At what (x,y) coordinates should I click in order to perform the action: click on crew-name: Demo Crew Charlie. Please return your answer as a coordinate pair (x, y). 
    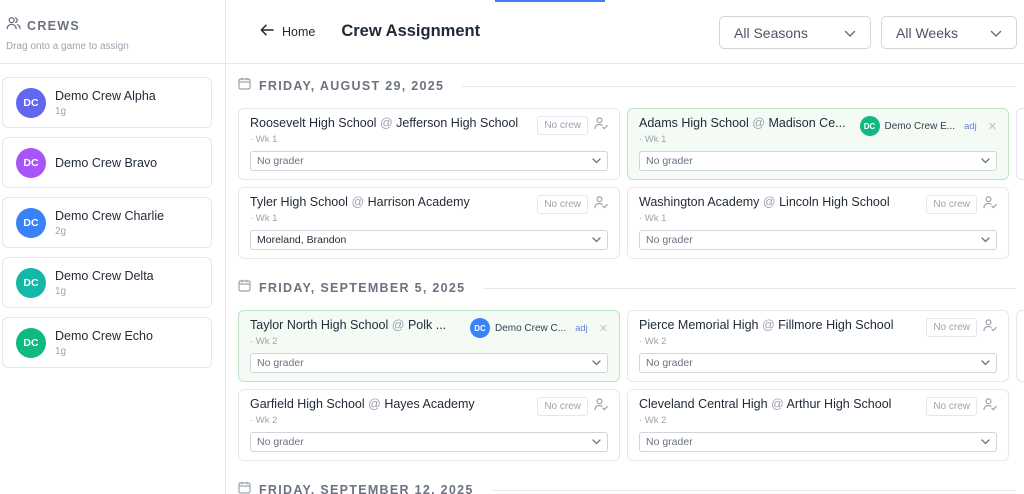
    Looking at the image, I should click on (110, 215).